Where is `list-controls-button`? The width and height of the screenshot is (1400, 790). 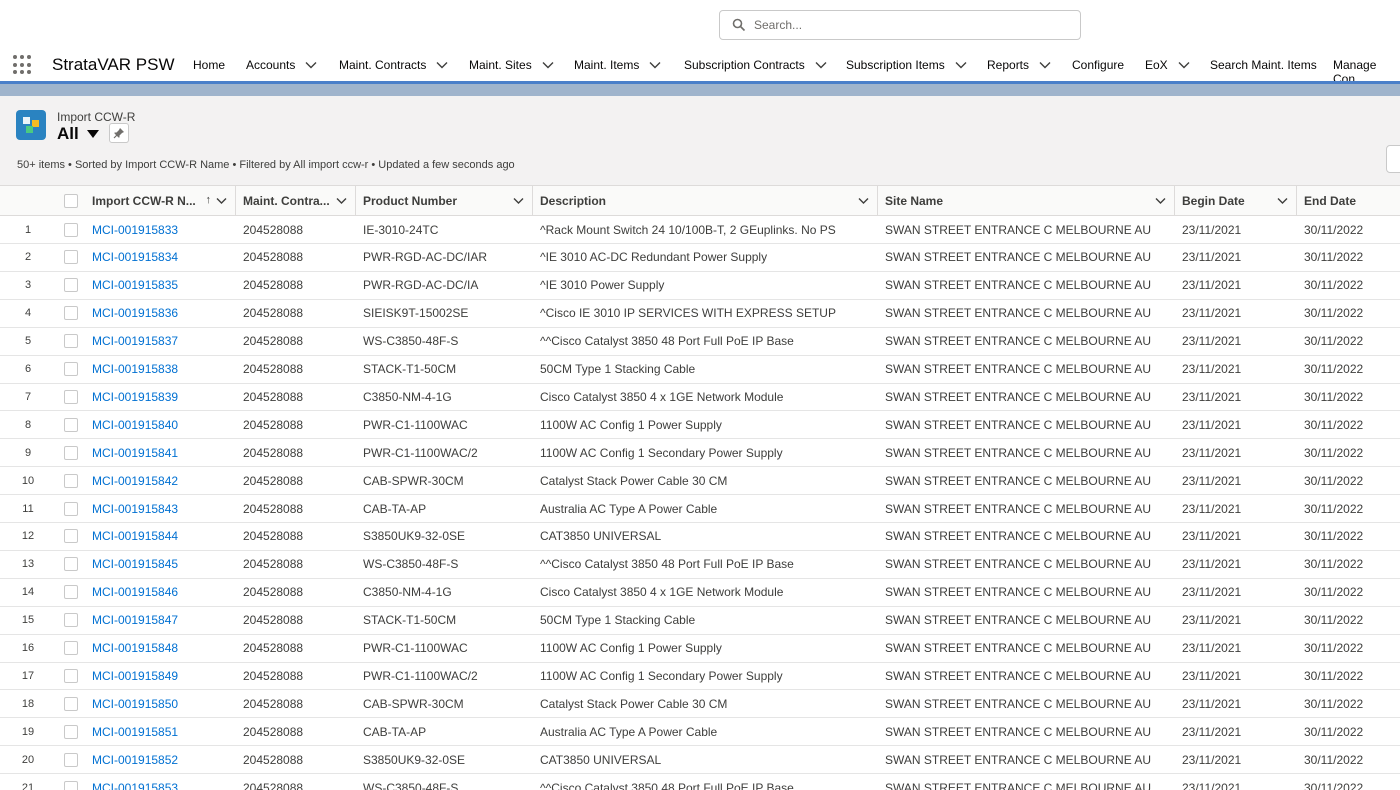
list-controls-button is located at coordinates (1393, 159).